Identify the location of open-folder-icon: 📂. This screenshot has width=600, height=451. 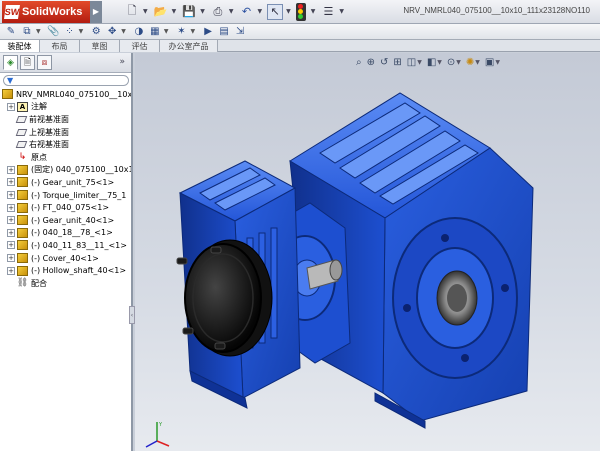
(161, 12).